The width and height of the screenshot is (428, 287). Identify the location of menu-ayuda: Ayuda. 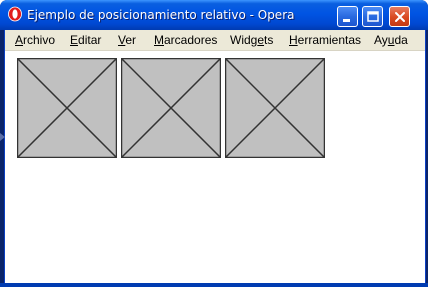
(391, 40).